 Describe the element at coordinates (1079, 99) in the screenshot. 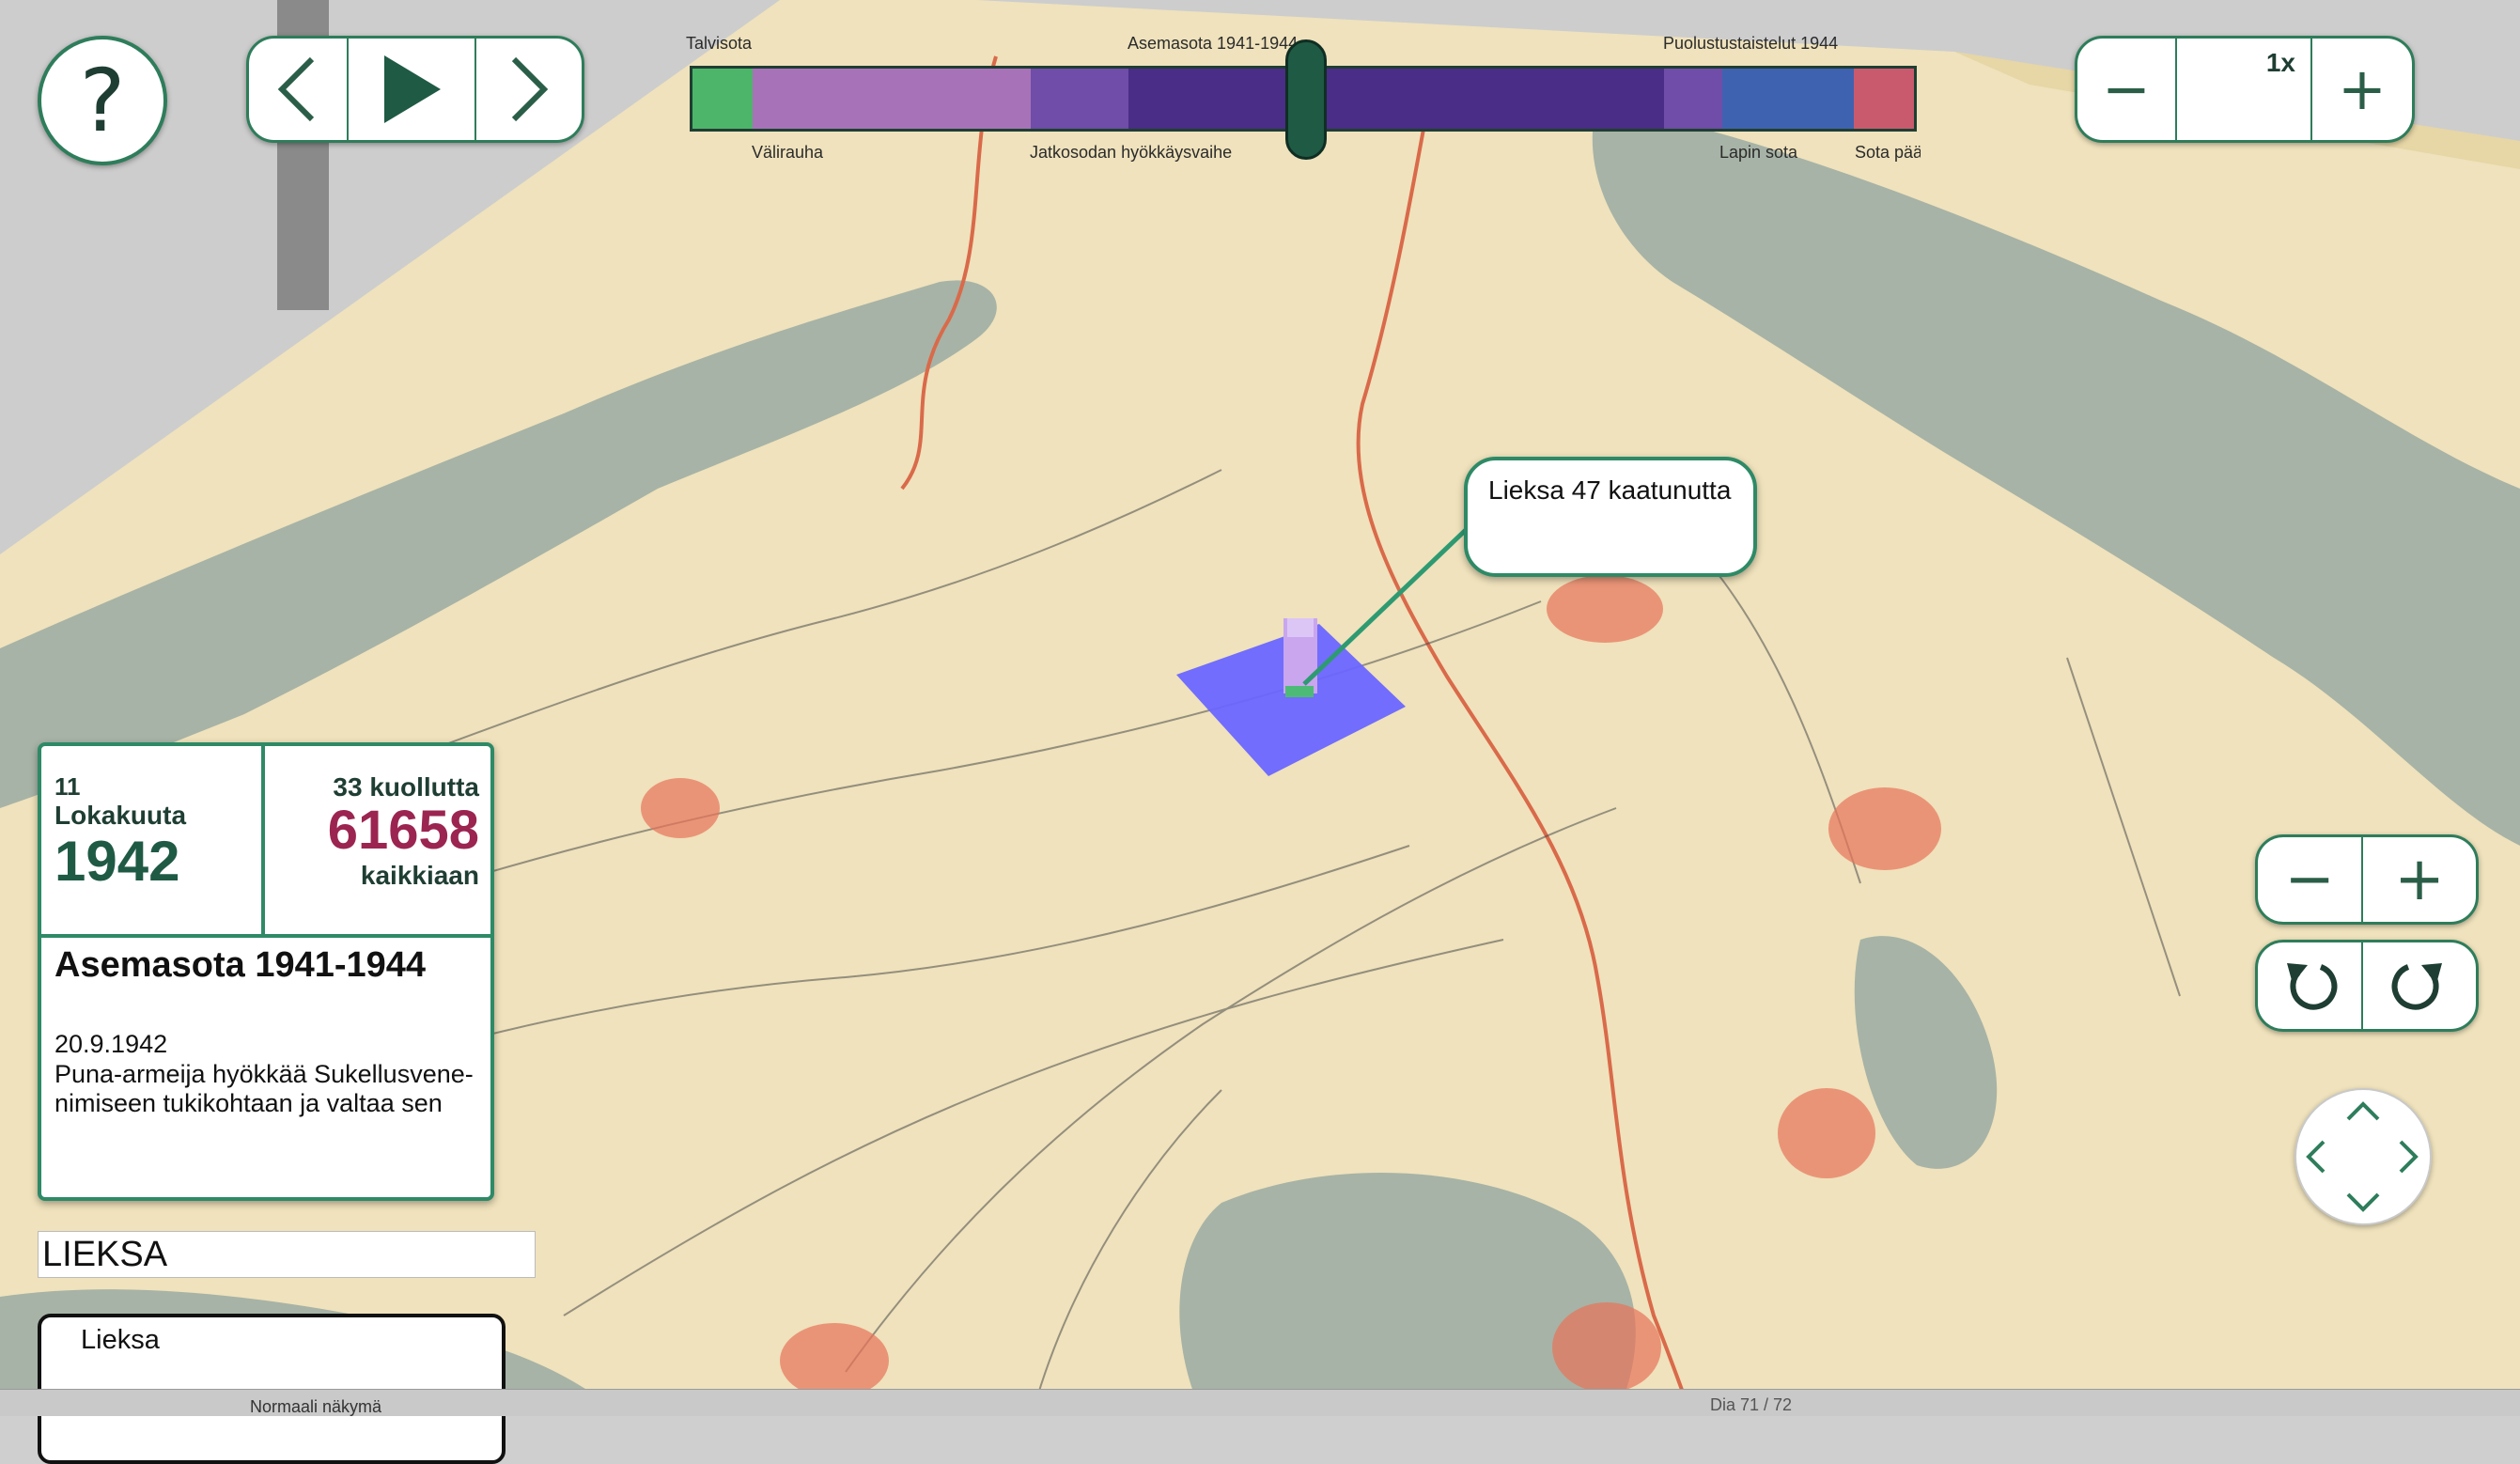

I see `timeline-segment-hyokkaysvaihe` at that location.